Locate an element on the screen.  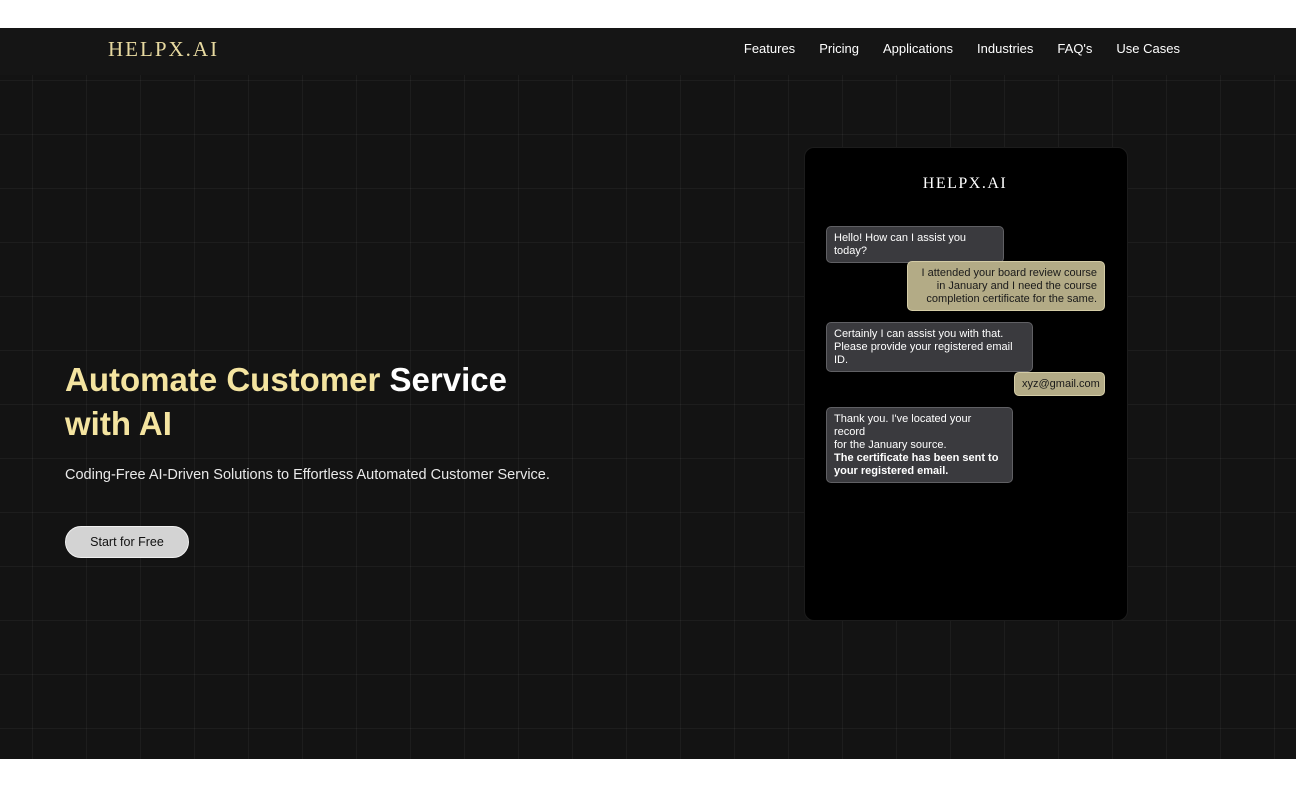
chat-message-text: for the January source. is located at coordinates (890, 445).